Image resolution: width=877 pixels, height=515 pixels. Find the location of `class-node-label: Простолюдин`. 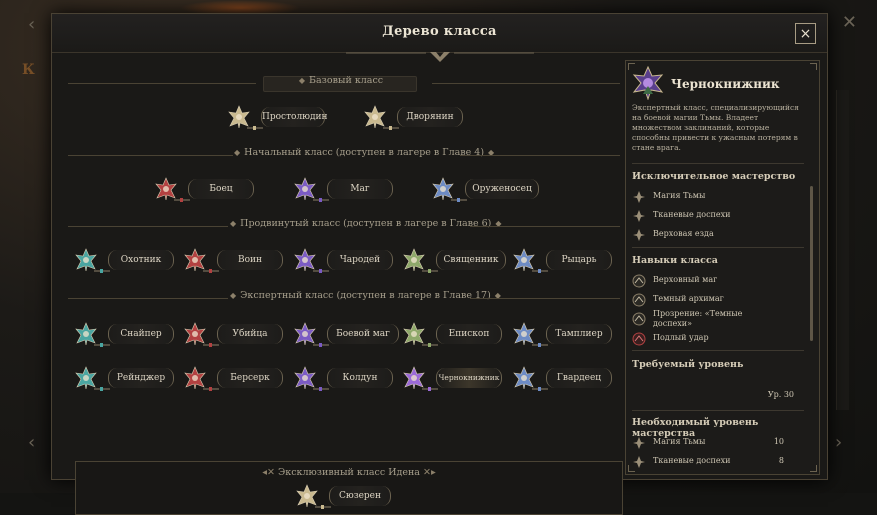

class-node-label: Простолюдин is located at coordinates (294, 117).